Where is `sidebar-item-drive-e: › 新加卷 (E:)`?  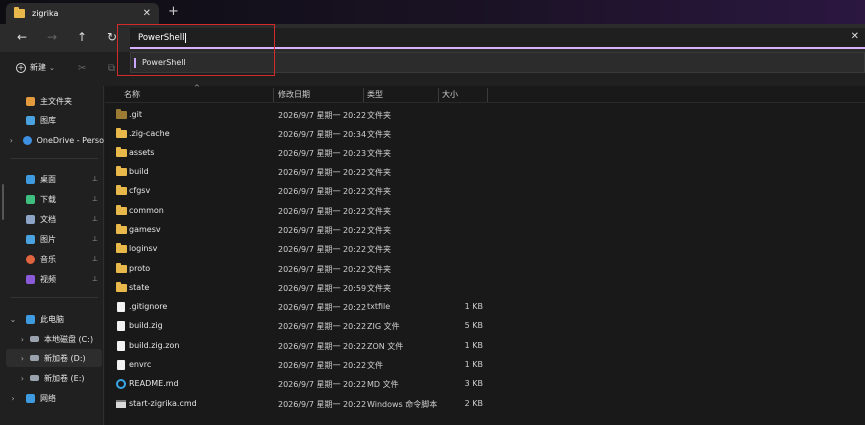
sidebar-item-drive-e: › 新加卷 (E:) is located at coordinates (52, 378).